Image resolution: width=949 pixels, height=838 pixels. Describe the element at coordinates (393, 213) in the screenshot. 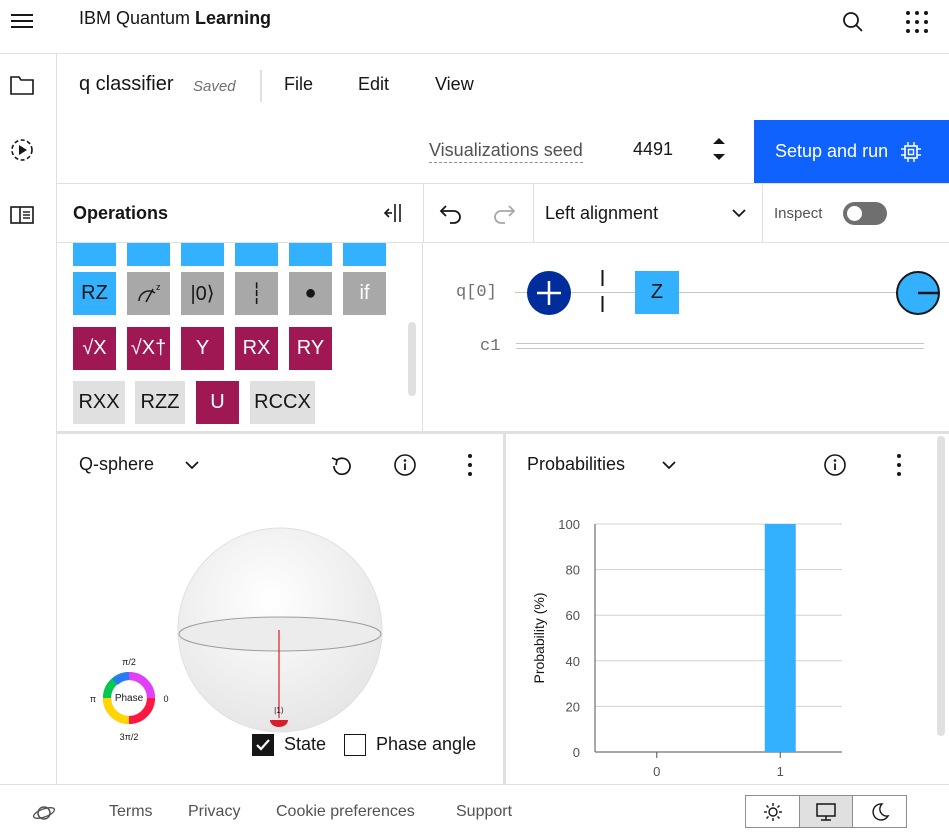

I see `collapse-panel-icon` at that location.